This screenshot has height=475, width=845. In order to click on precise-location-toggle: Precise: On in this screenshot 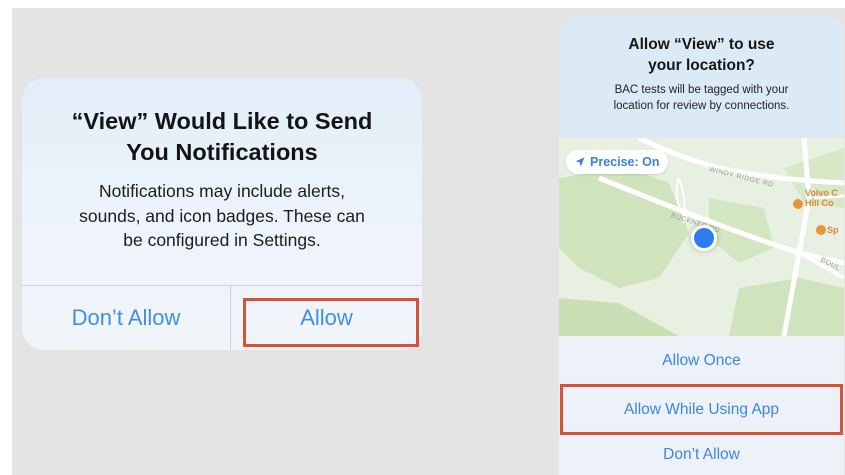, I will do `click(617, 162)`.